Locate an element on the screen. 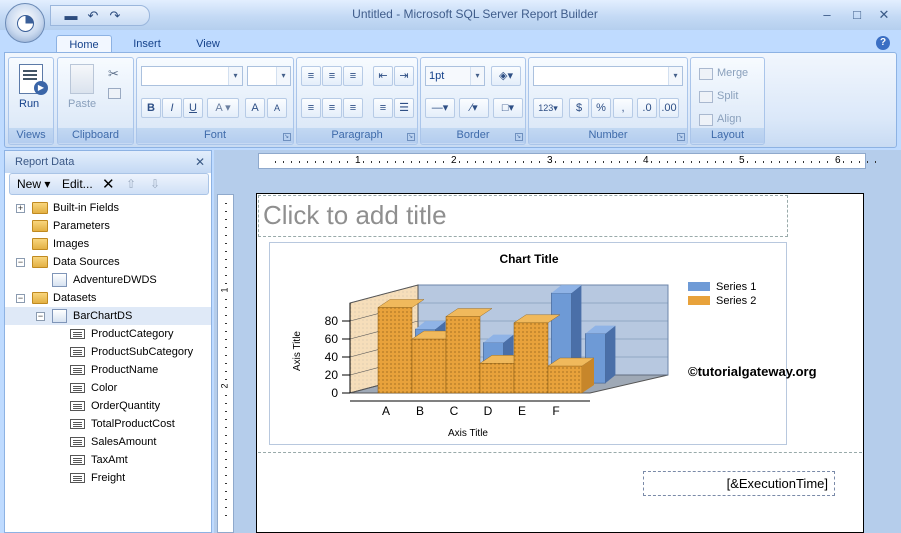  font-color-button: A ▾ is located at coordinates (223, 108).